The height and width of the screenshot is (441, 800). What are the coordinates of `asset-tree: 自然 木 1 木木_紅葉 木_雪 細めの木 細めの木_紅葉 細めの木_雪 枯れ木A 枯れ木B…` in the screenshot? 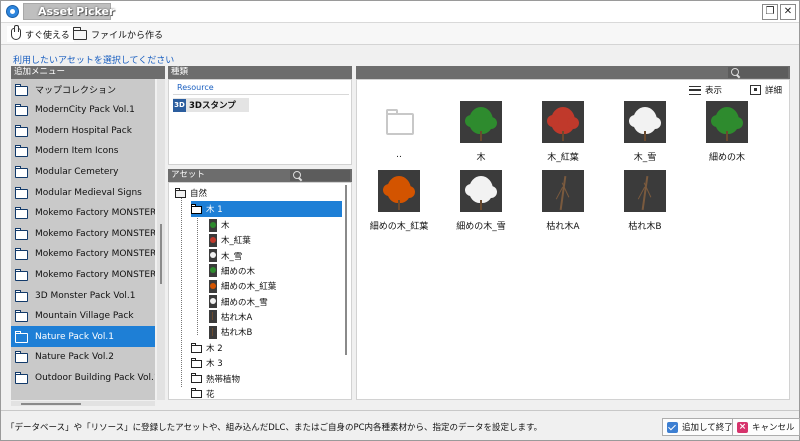 It's located at (260, 291).